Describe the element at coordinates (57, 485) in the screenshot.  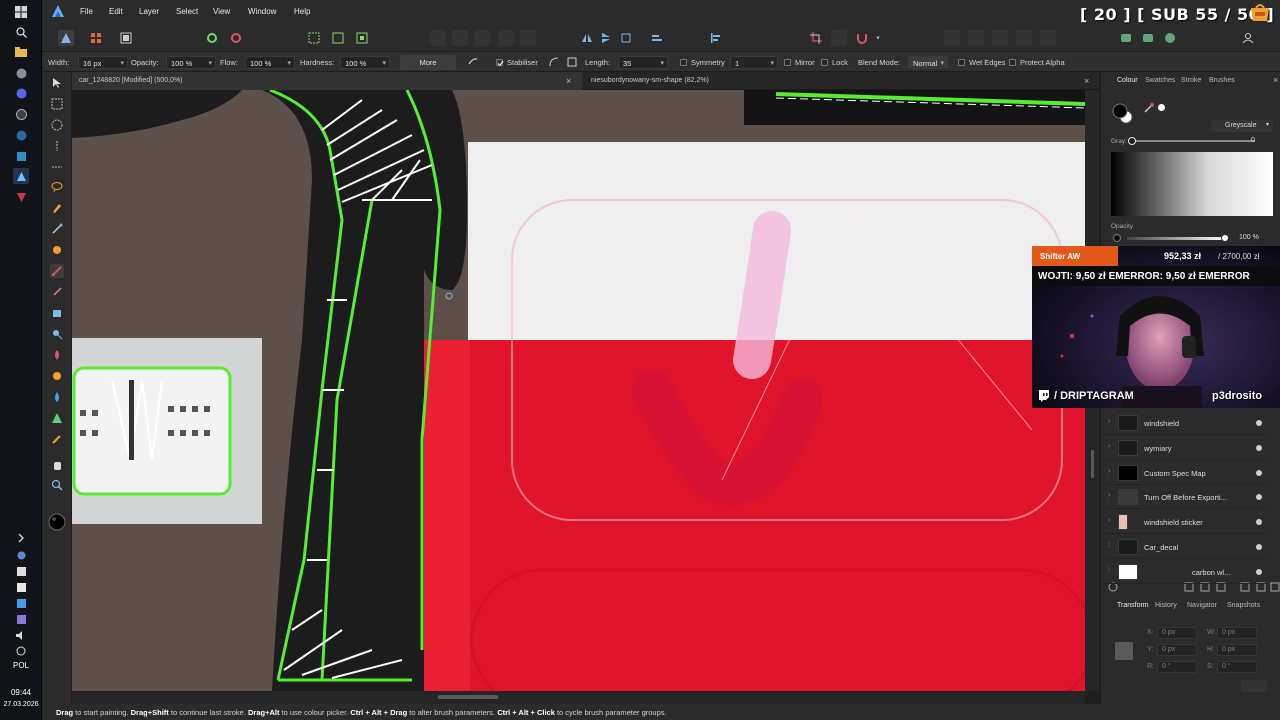
I see `zoom-tool-icon` at that location.